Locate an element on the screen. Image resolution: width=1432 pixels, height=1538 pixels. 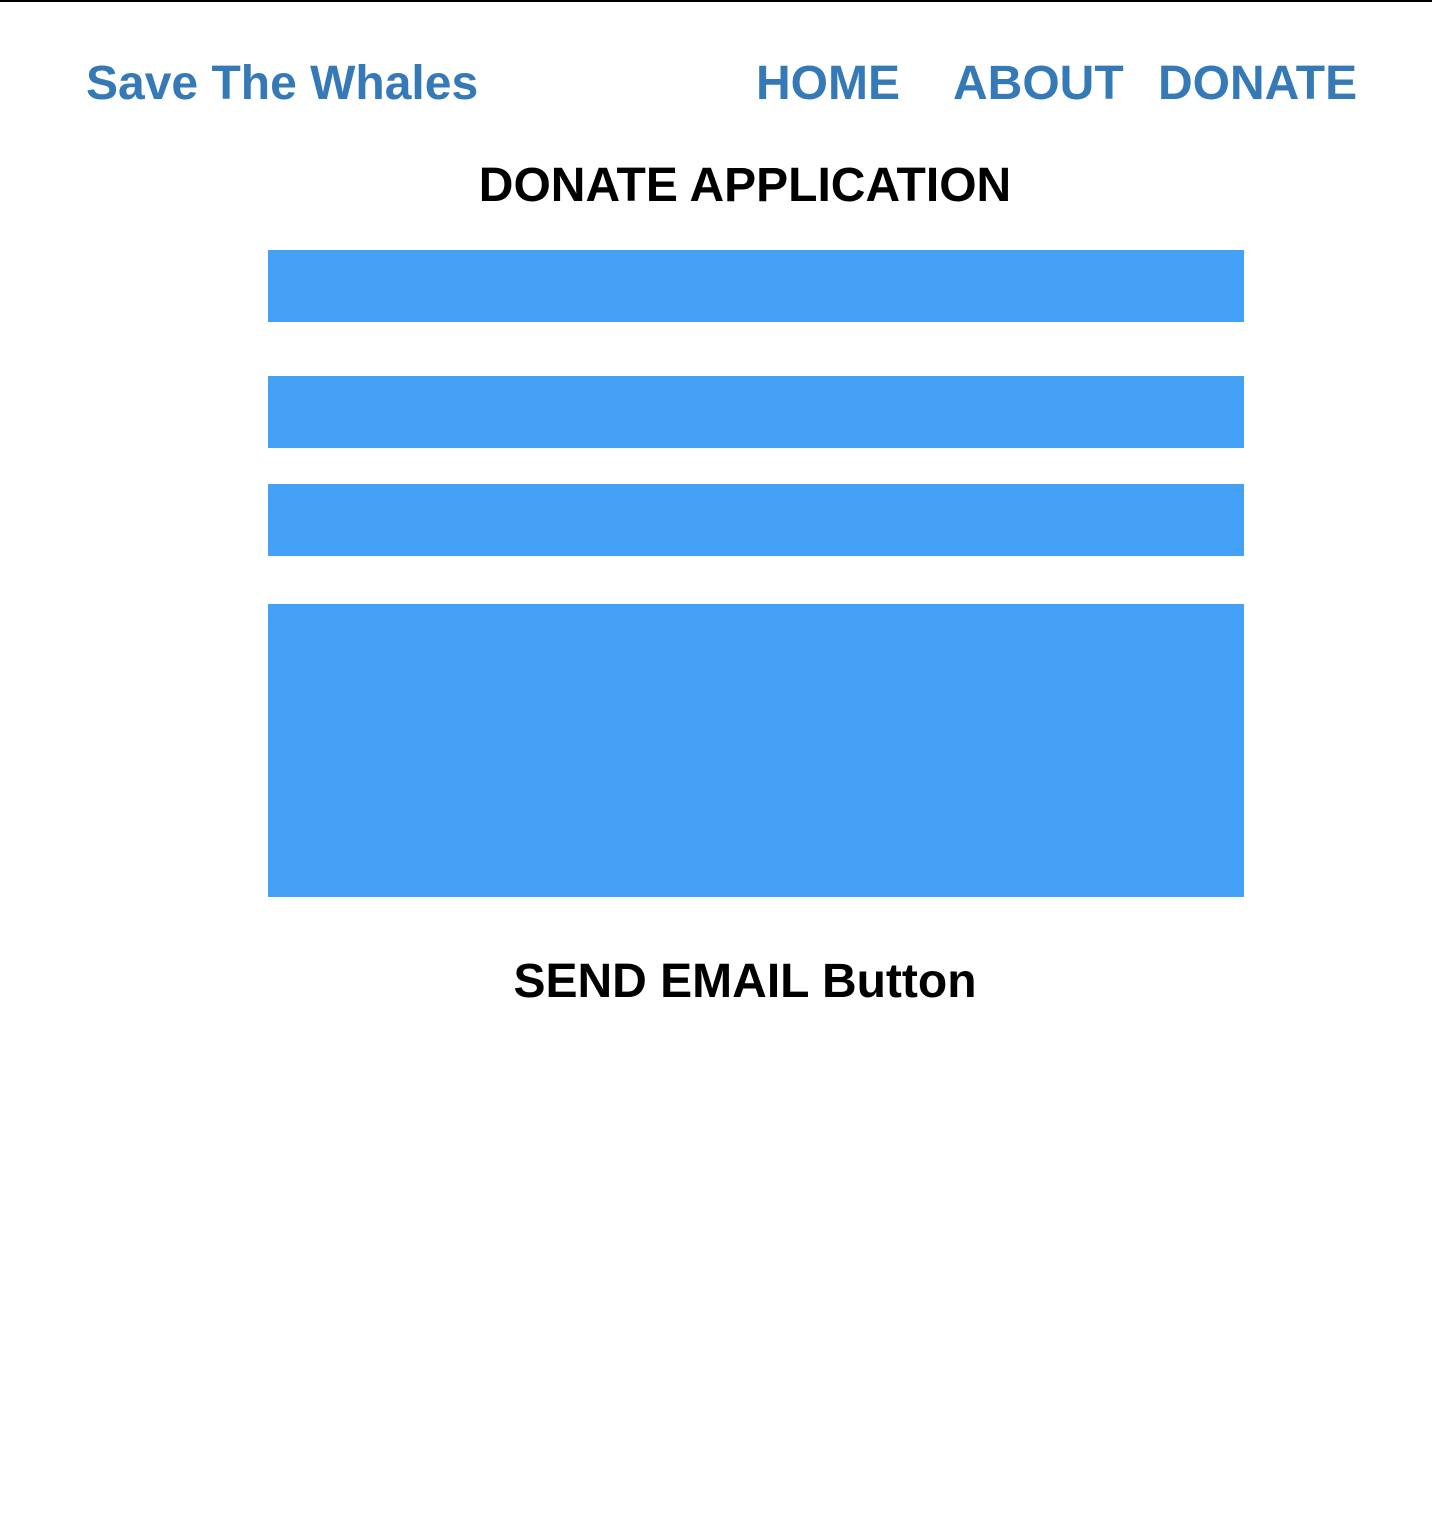
send-email-button: SEND EMAIL Button is located at coordinates (716, 982).